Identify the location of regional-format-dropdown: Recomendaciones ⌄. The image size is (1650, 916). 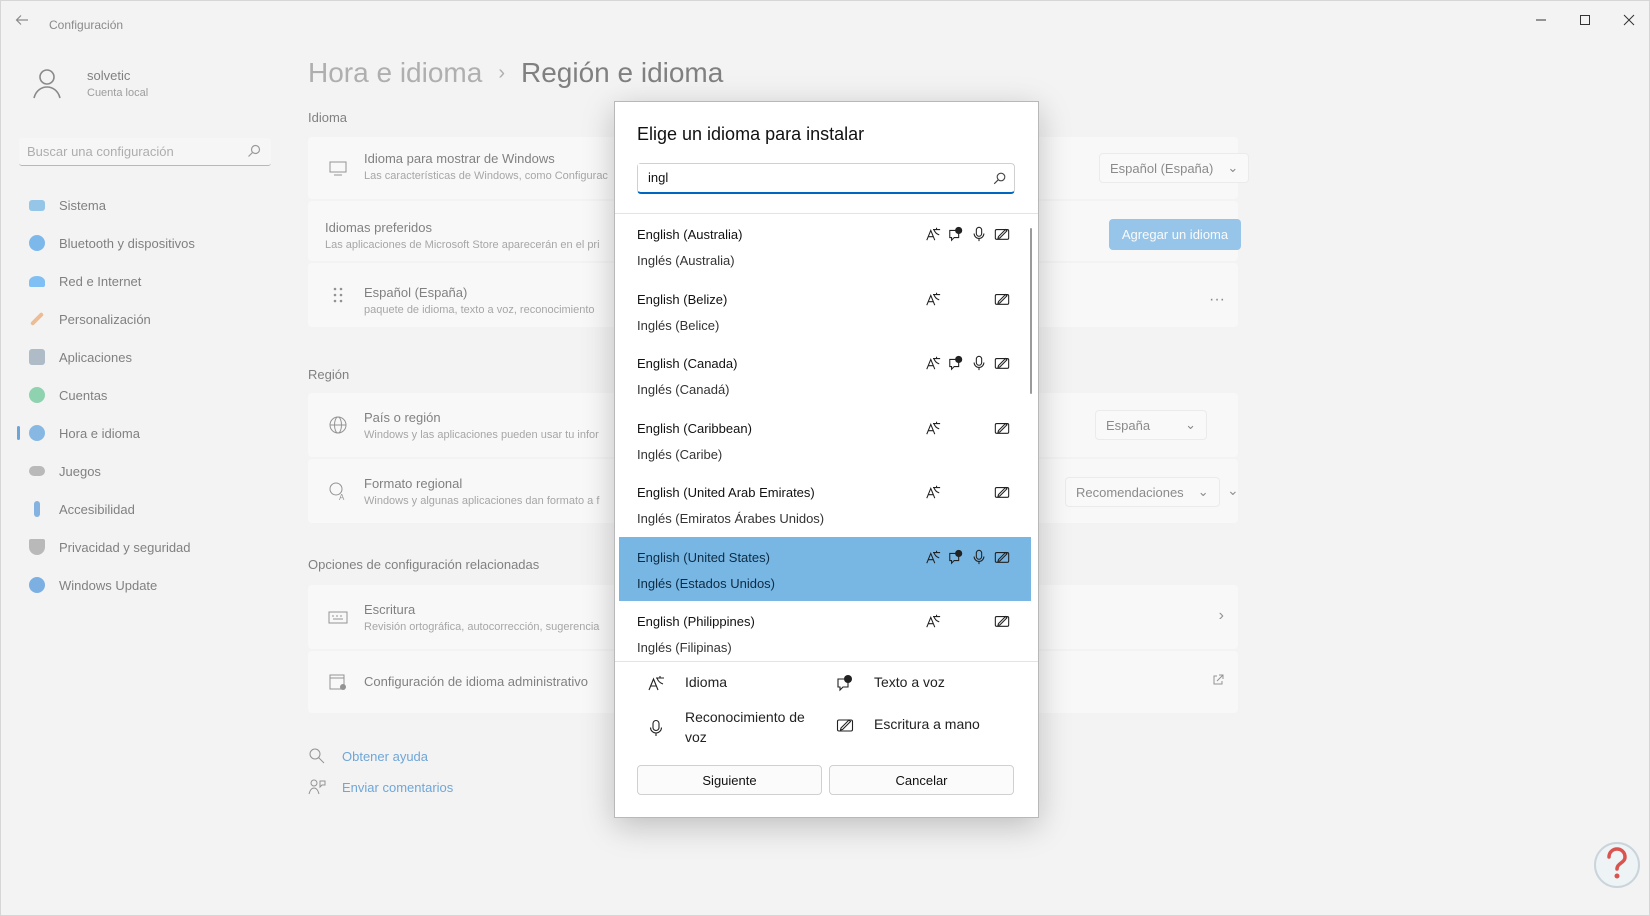
(1142, 492).